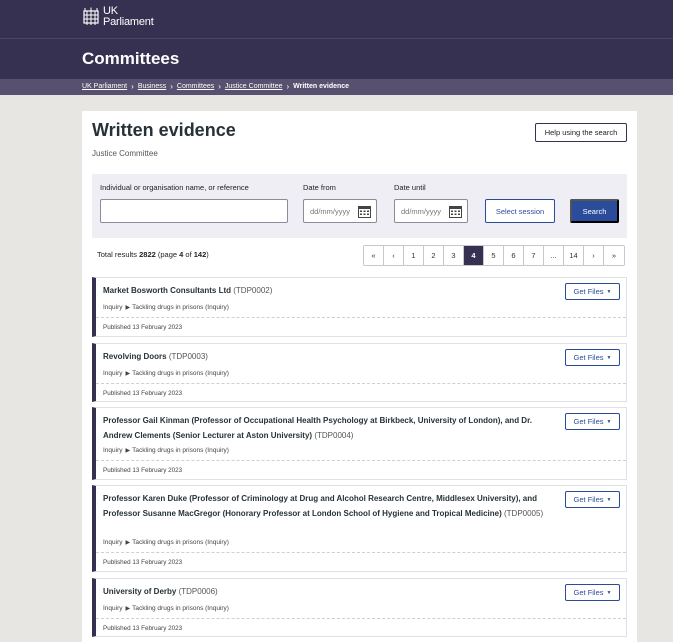 The width and height of the screenshot is (673, 642). I want to click on date-until-label: Date until, so click(410, 187).